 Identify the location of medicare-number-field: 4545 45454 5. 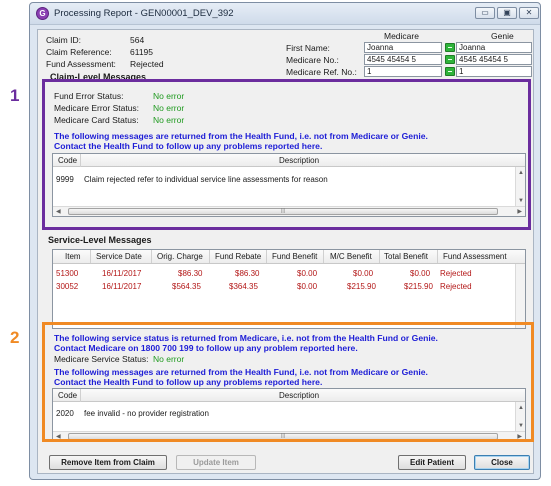
(403, 59).